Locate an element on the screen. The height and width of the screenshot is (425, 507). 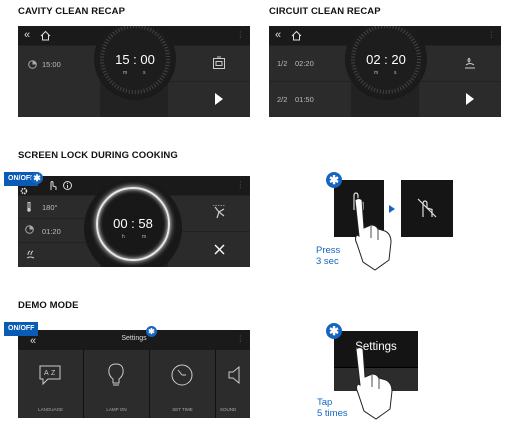
step-1-row: 1/2 02:20 is located at coordinates (310, 63).